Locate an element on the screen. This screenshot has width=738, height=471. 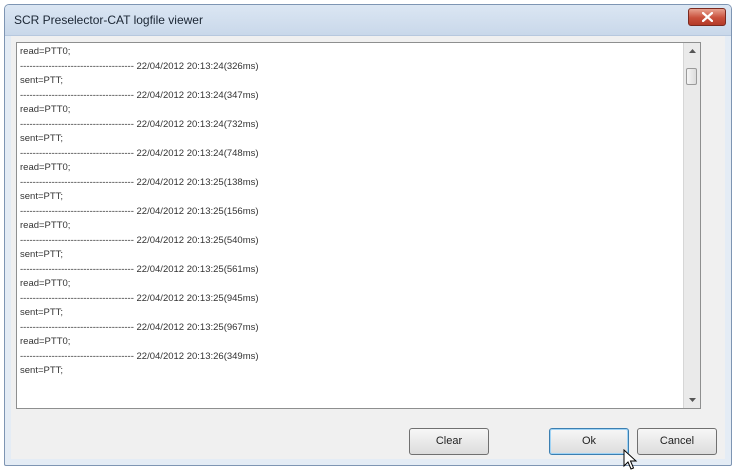
cancel-button: Cancel is located at coordinates (677, 441).